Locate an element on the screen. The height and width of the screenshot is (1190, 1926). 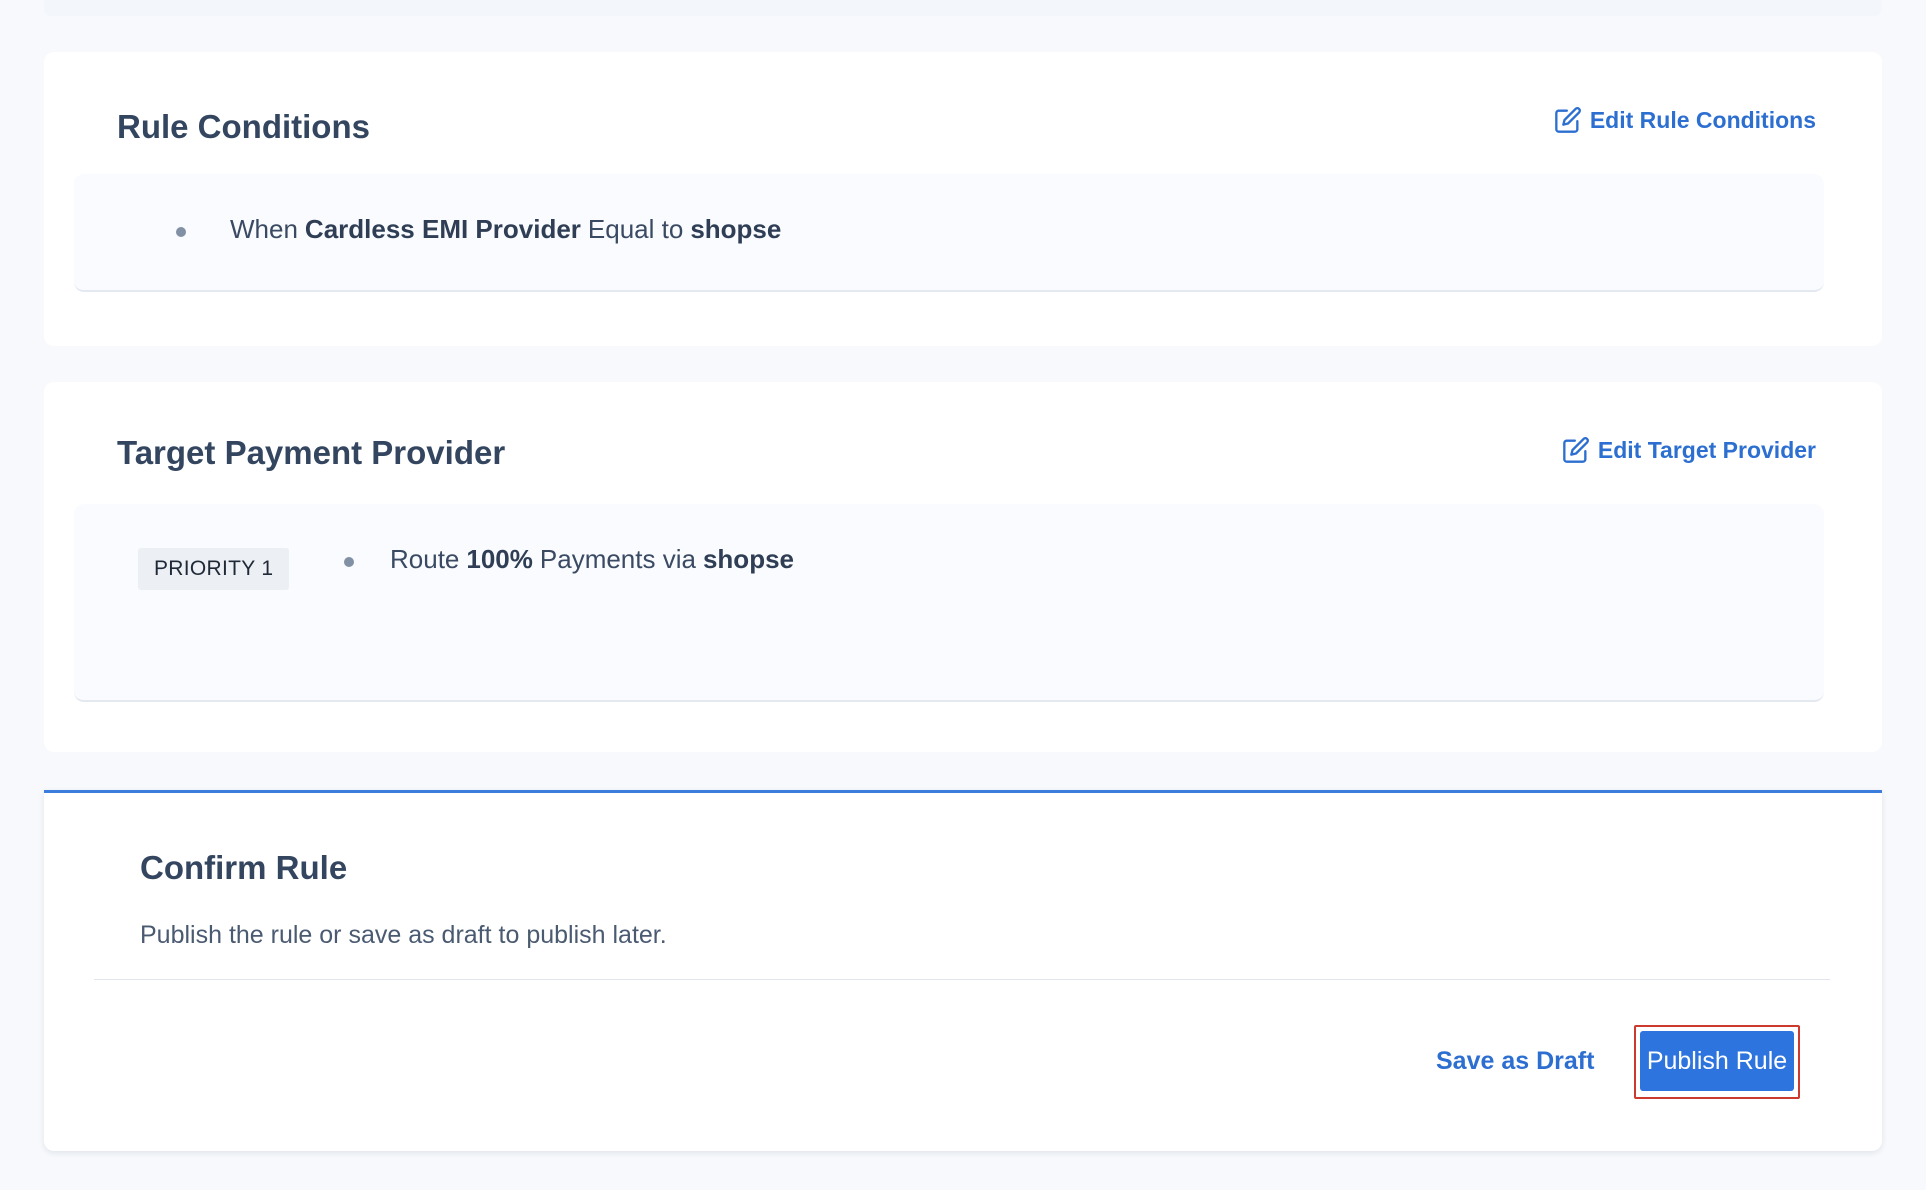
confirm-rule-title: Confirm Rule is located at coordinates (244, 867).